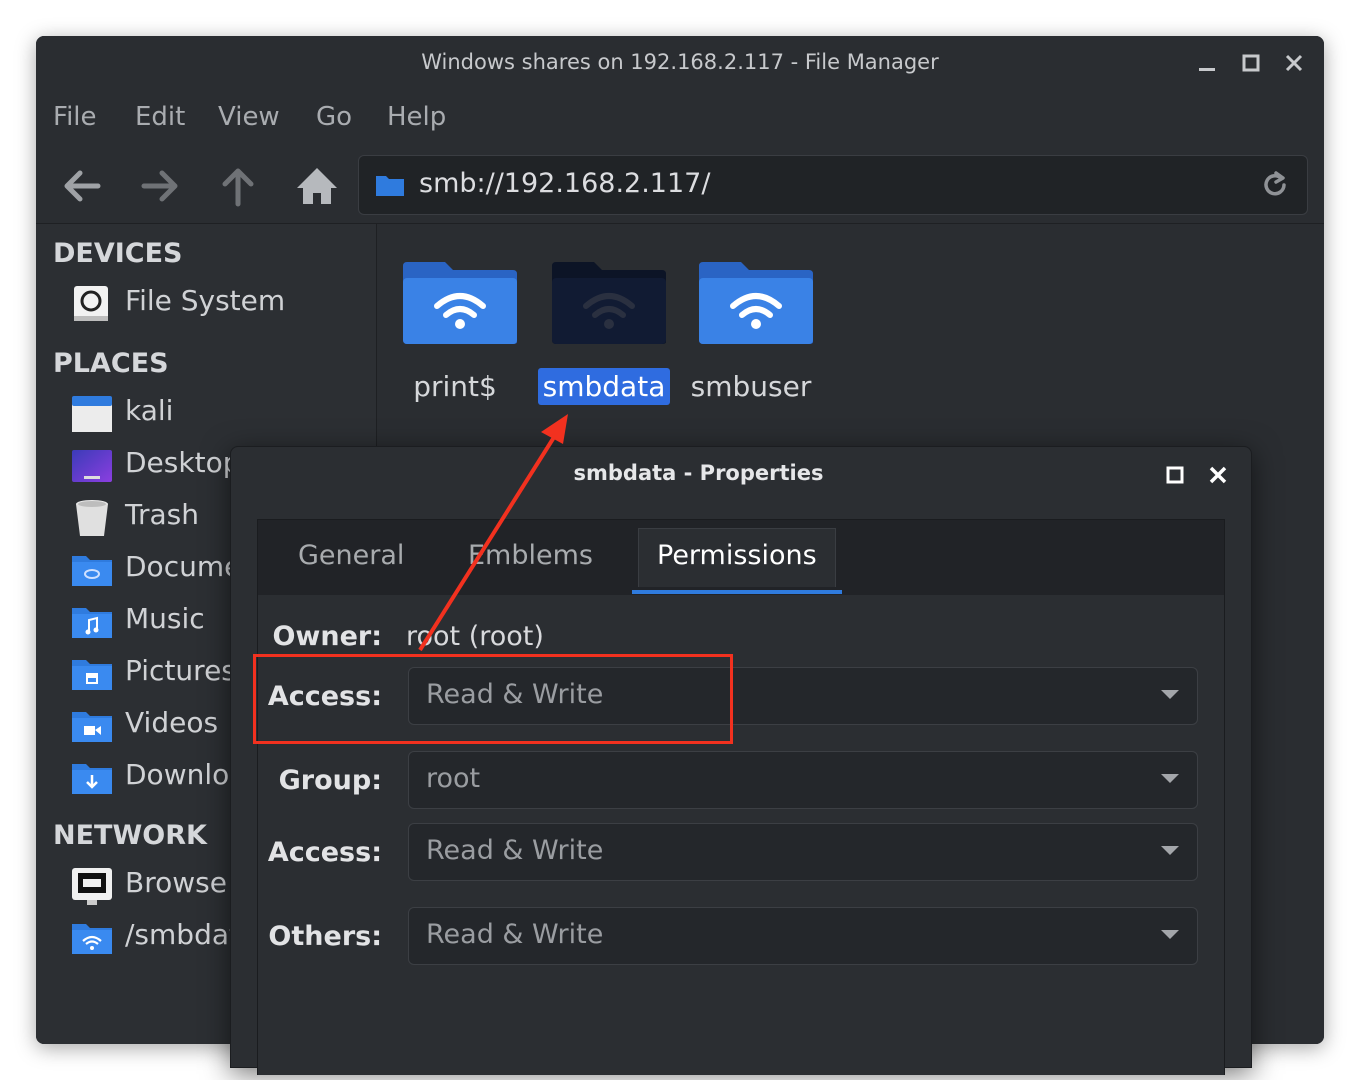 The height and width of the screenshot is (1080, 1360). What do you see at coordinates (111, 363) in the screenshot?
I see `places-heading: PLACES` at bounding box center [111, 363].